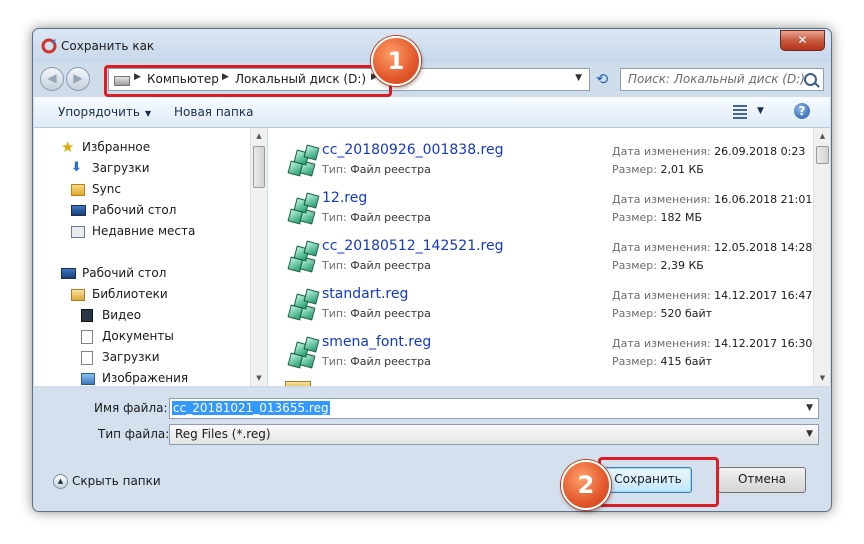  Describe the element at coordinates (223, 434) in the screenshot. I see `filetype-value: Reg Files (*.reg)` at that location.